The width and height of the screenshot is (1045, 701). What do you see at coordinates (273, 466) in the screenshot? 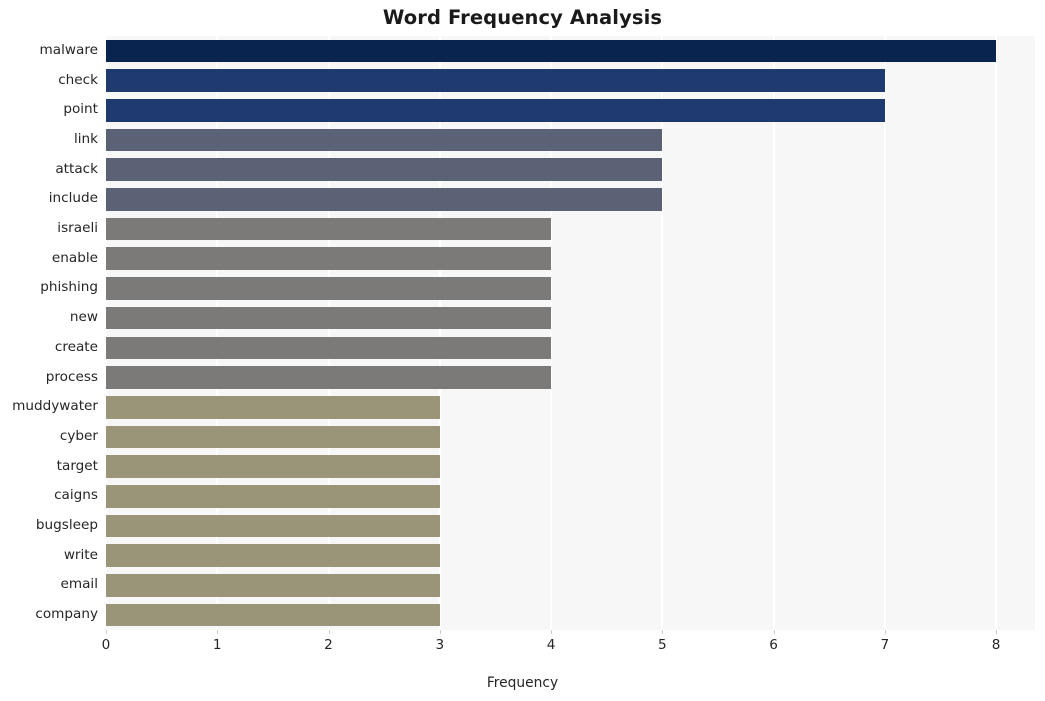
I see `bar-target` at bounding box center [273, 466].